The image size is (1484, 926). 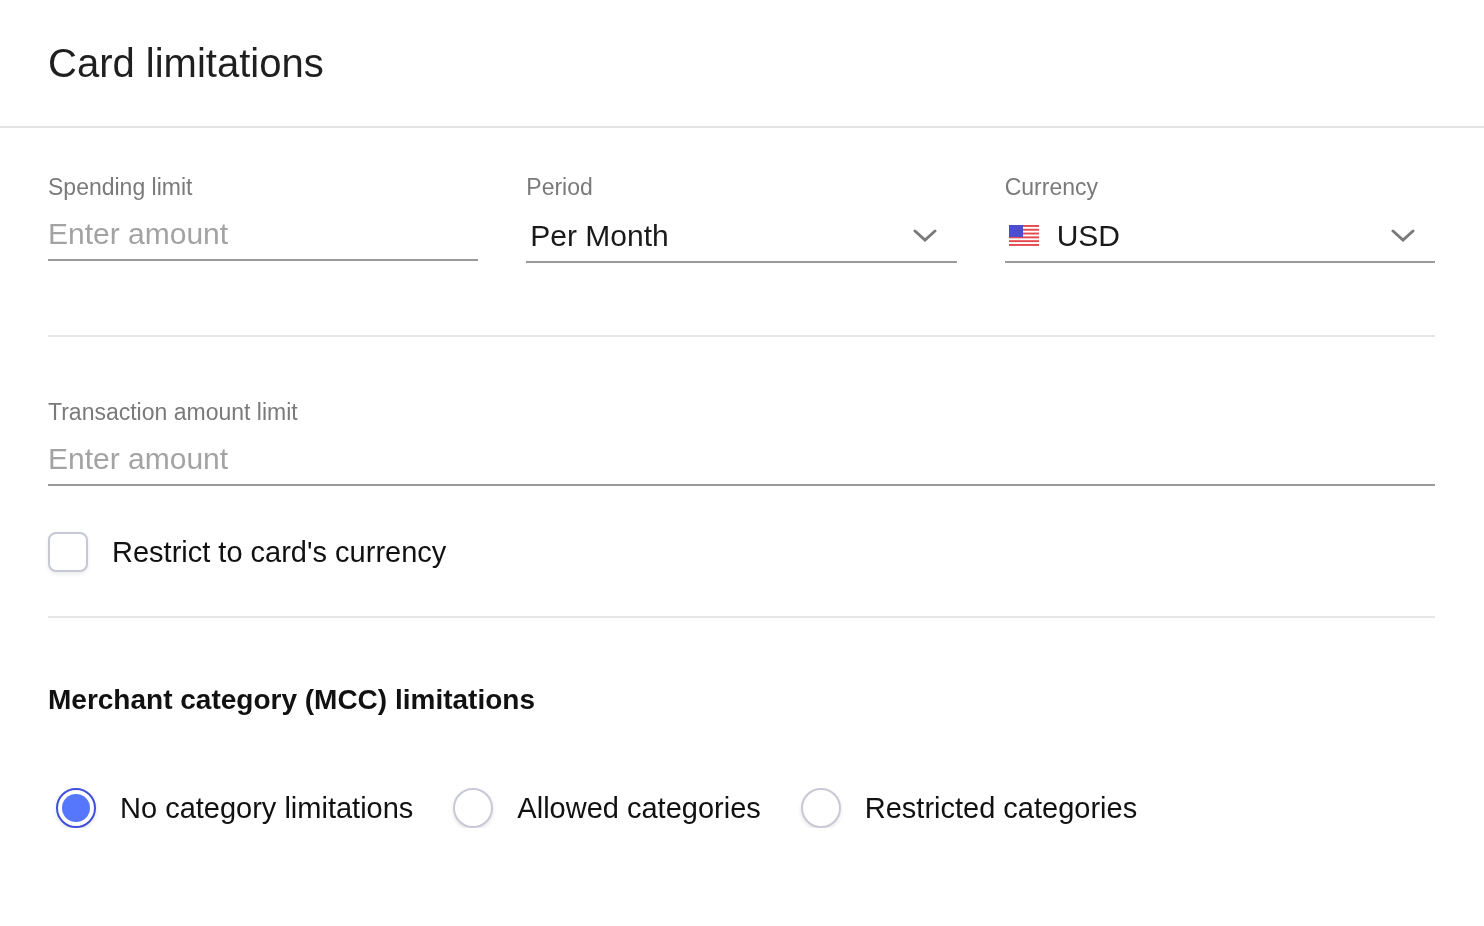 I want to click on field-label: Transaction amount limit, so click(x=173, y=412).